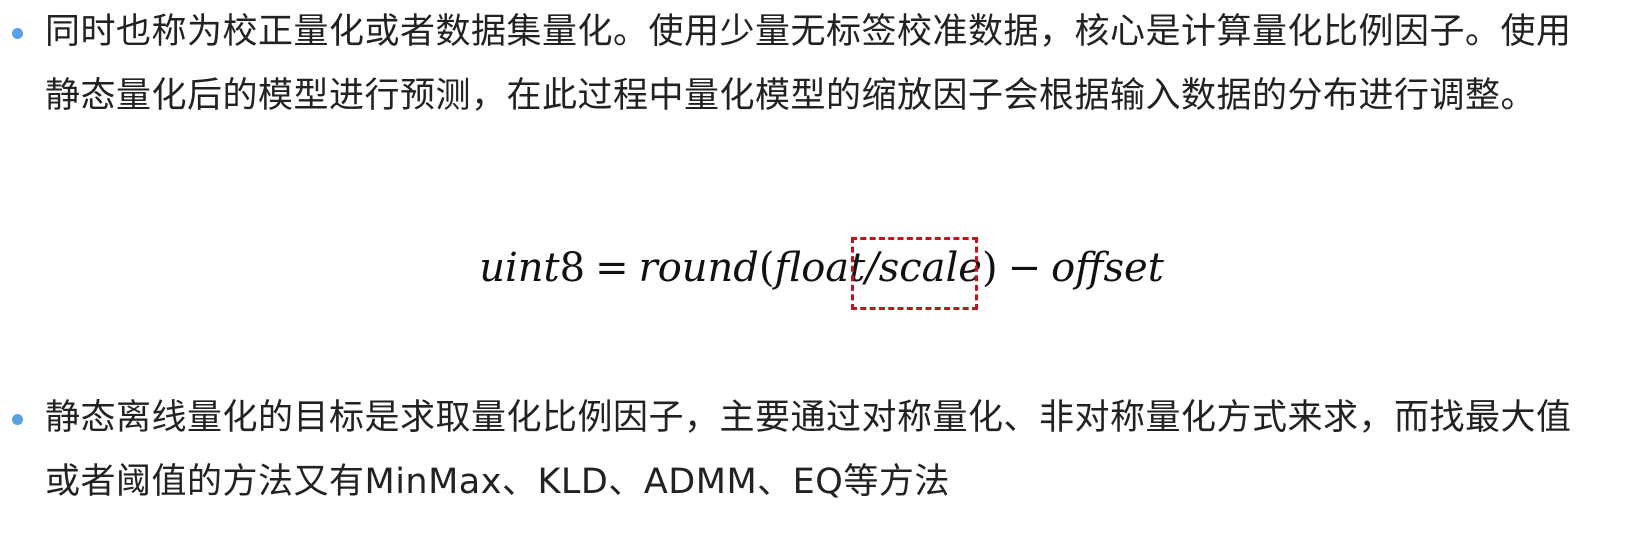 The height and width of the screenshot is (552, 1643). I want to click on scale-highlight-box, so click(914, 273).